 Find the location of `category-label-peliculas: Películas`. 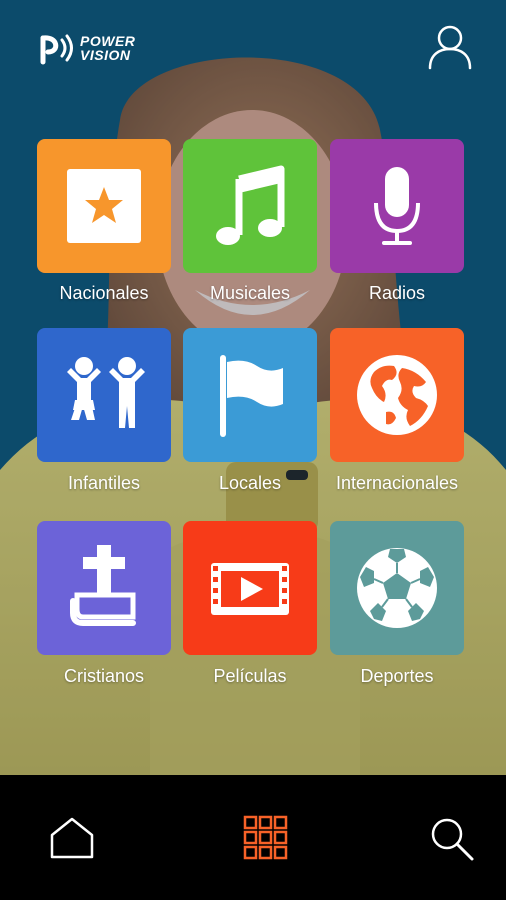

category-label-peliculas: Películas is located at coordinates (250, 676).